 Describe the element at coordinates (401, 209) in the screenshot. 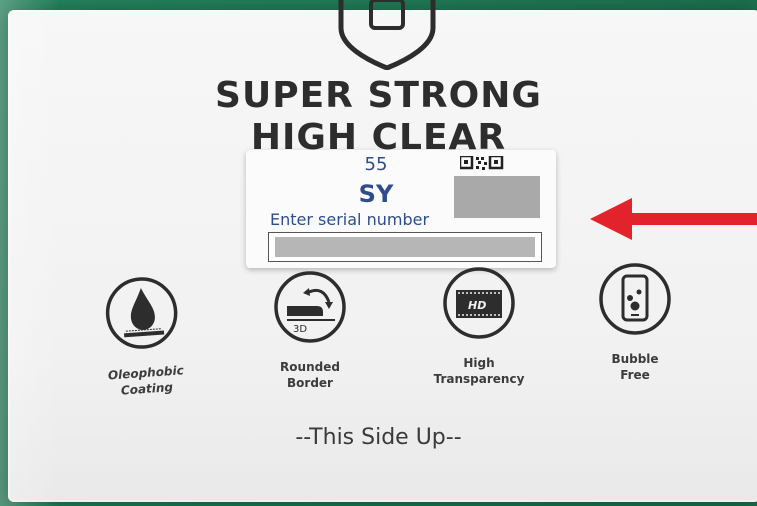

I see `serial-sticker: 55 SY Enter serial number` at that location.